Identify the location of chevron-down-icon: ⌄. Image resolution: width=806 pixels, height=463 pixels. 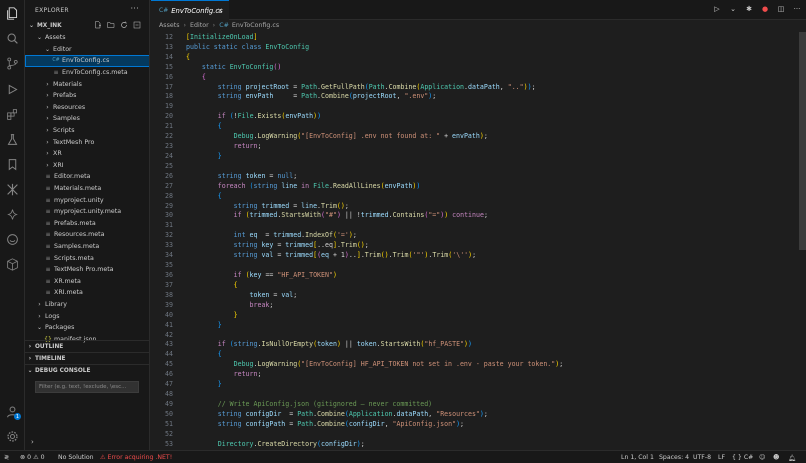
(733, 9).